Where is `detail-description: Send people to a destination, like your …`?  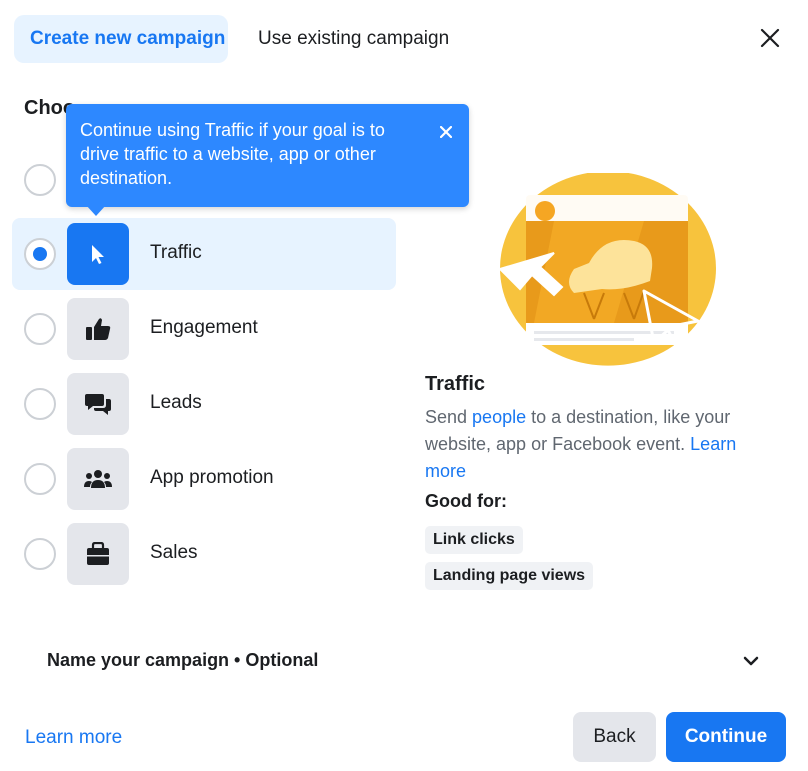 detail-description: Send people to a destination, like your … is located at coordinates (595, 444).